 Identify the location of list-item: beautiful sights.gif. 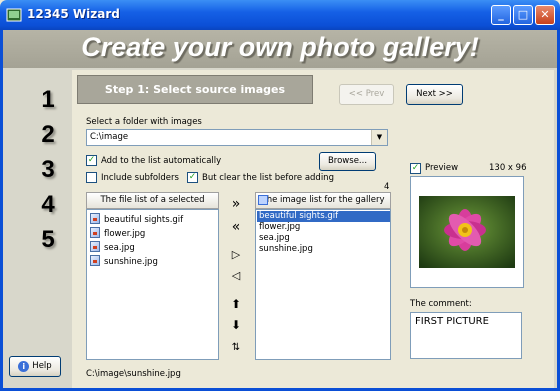
(136, 219).